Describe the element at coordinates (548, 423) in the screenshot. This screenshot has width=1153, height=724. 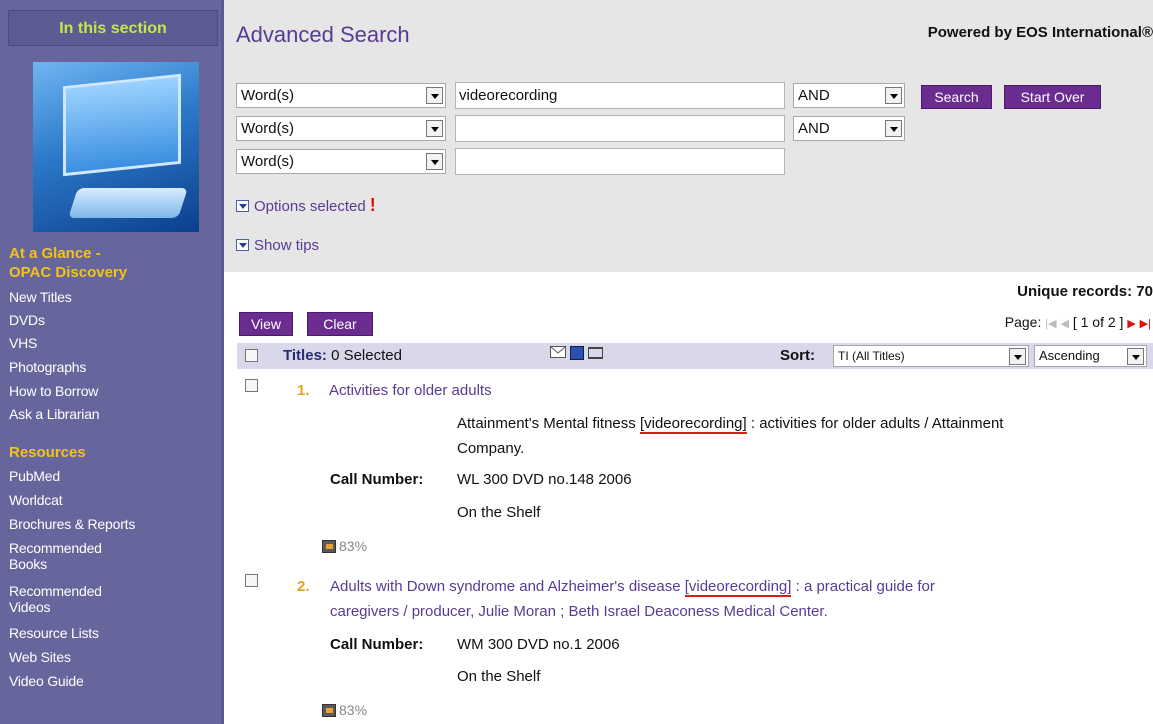
I see `result-1-desc-text: Attainment's Mental fitness` at that location.